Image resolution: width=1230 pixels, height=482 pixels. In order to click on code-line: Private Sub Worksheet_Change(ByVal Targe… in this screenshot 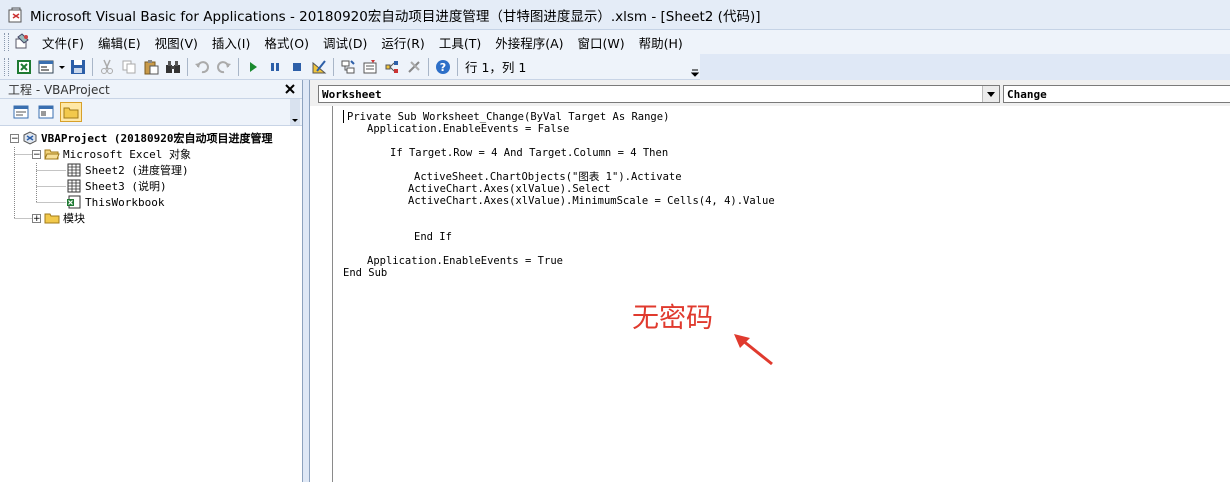, I will do `click(508, 117)`.